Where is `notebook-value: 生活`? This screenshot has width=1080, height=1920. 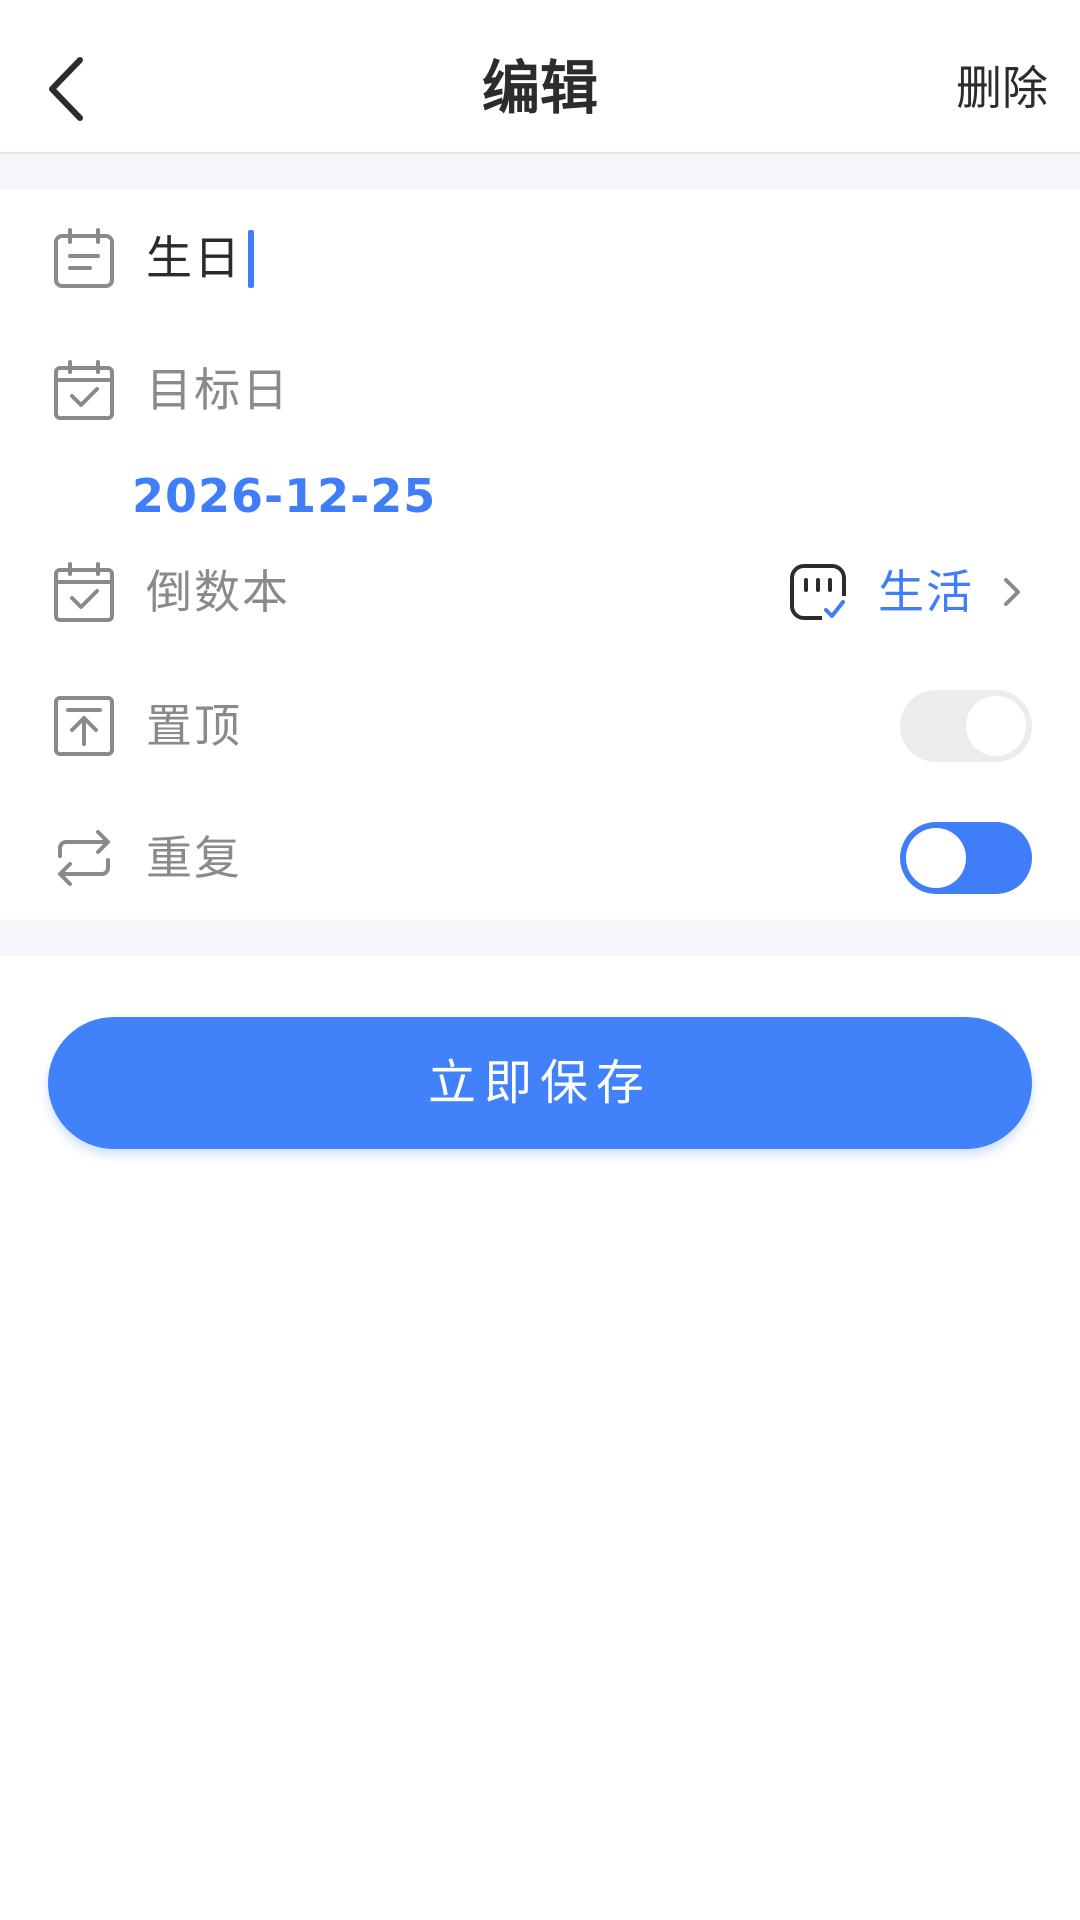 notebook-value: 生活 is located at coordinates (926, 592).